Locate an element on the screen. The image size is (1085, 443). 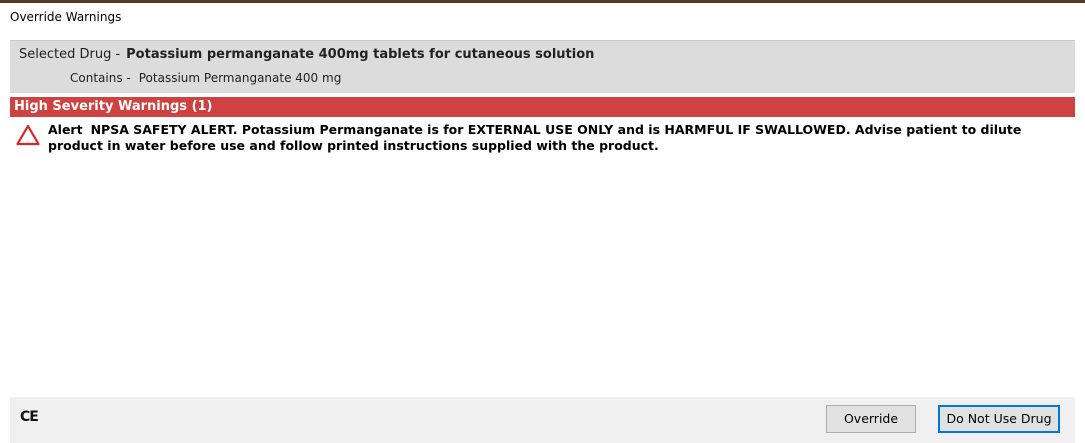
override-button: Override is located at coordinates (871, 419).